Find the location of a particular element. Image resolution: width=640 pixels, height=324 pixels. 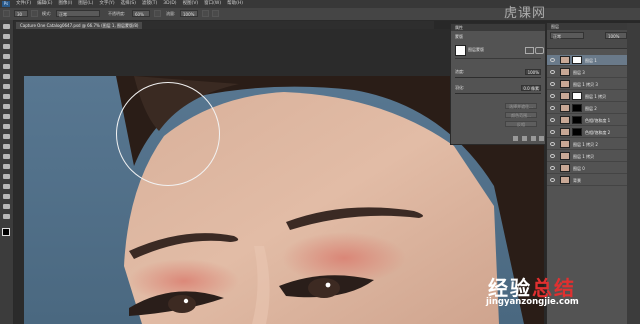

opacity-label: 不透明度: is located at coordinates (117, 13).